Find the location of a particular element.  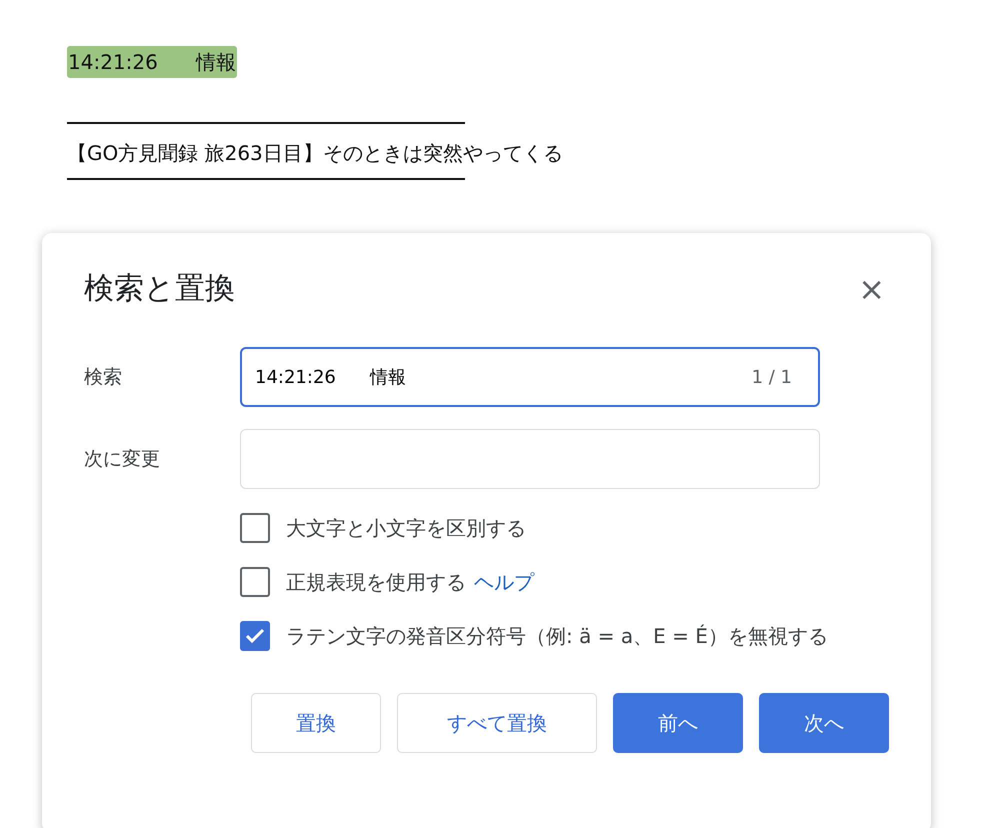

close-button: × is located at coordinates (871, 289).